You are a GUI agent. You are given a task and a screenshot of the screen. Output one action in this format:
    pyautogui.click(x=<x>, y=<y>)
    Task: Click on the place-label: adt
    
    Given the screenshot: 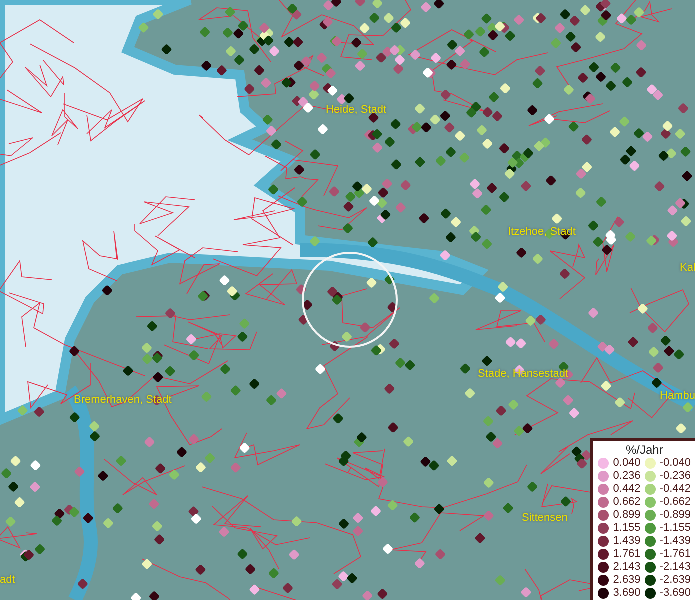 What is the action you would take?
    pyautogui.click(x=8, y=580)
    